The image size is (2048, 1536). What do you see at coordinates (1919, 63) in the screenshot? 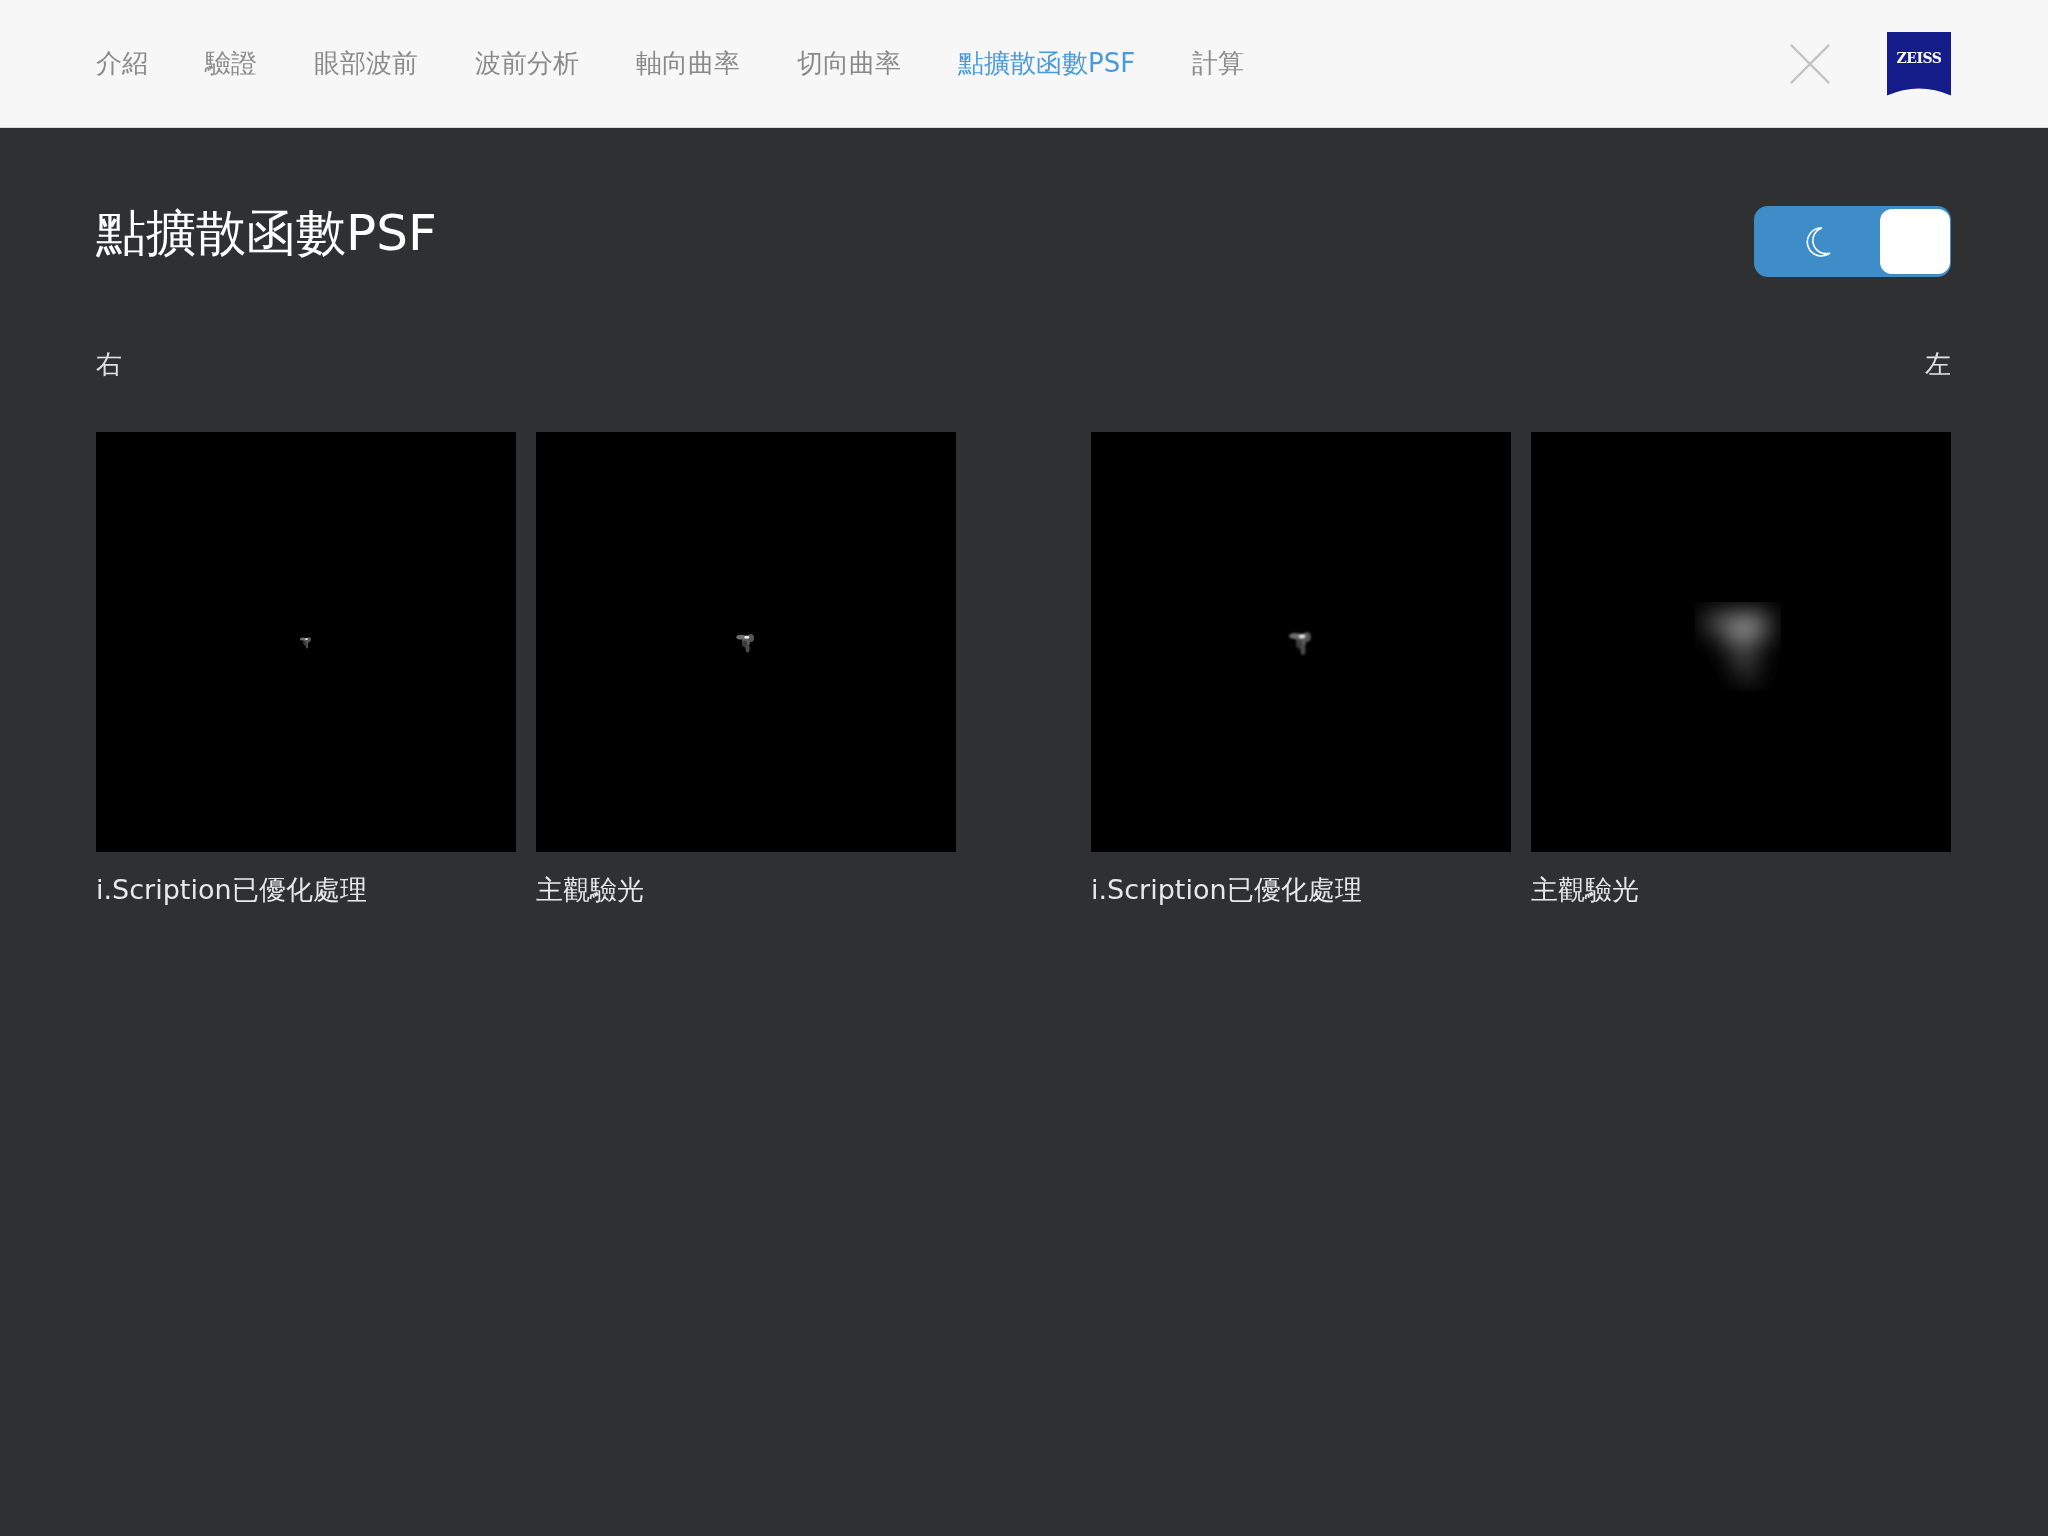
I see `logo: ZEISS` at bounding box center [1919, 63].